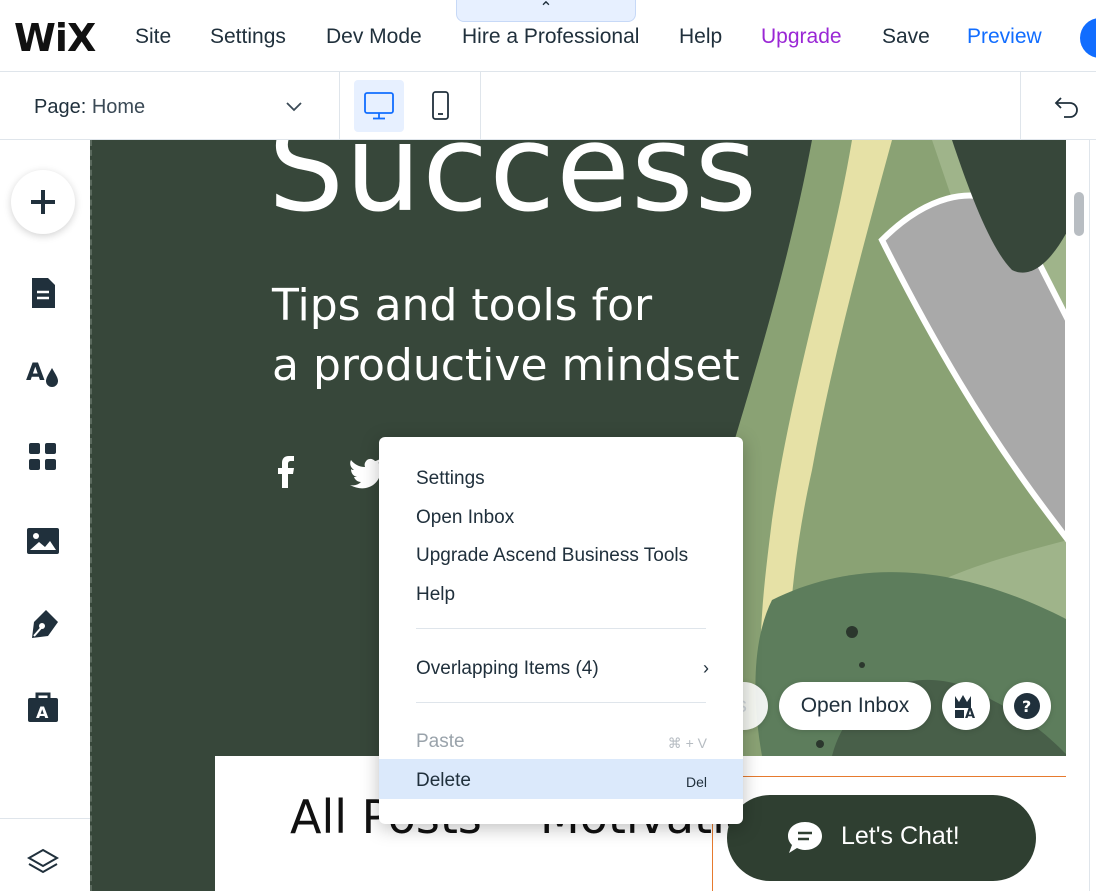 This screenshot has height=891, width=1096. What do you see at coordinates (153, 37) in the screenshot?
I see `menu-site: Site` at bounding box center [153, 37].